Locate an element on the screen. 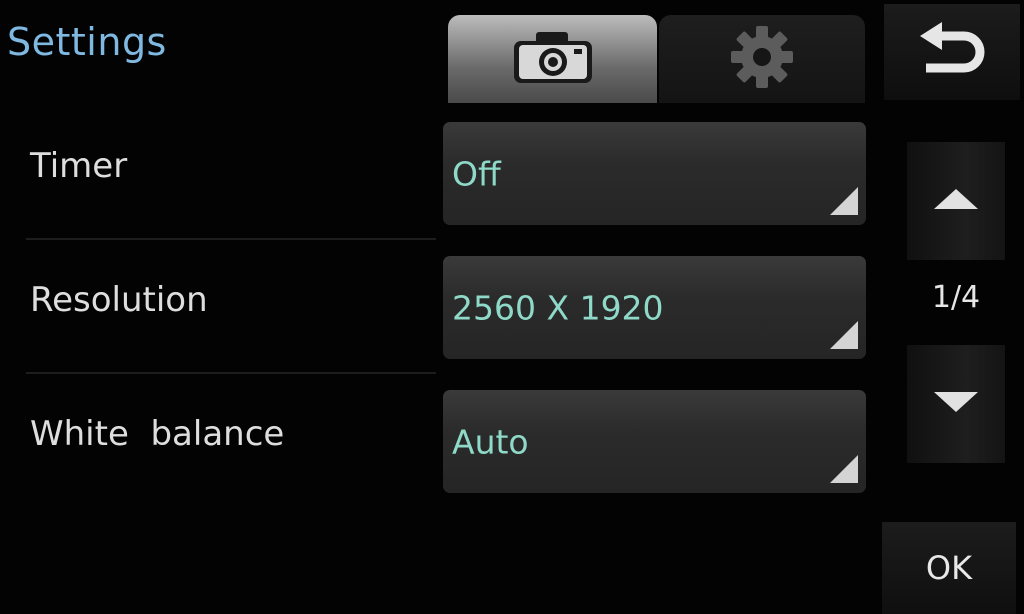 The image size is (1024, 614). setting-label-white-balance: White balance is located at coordinates (157, 434).